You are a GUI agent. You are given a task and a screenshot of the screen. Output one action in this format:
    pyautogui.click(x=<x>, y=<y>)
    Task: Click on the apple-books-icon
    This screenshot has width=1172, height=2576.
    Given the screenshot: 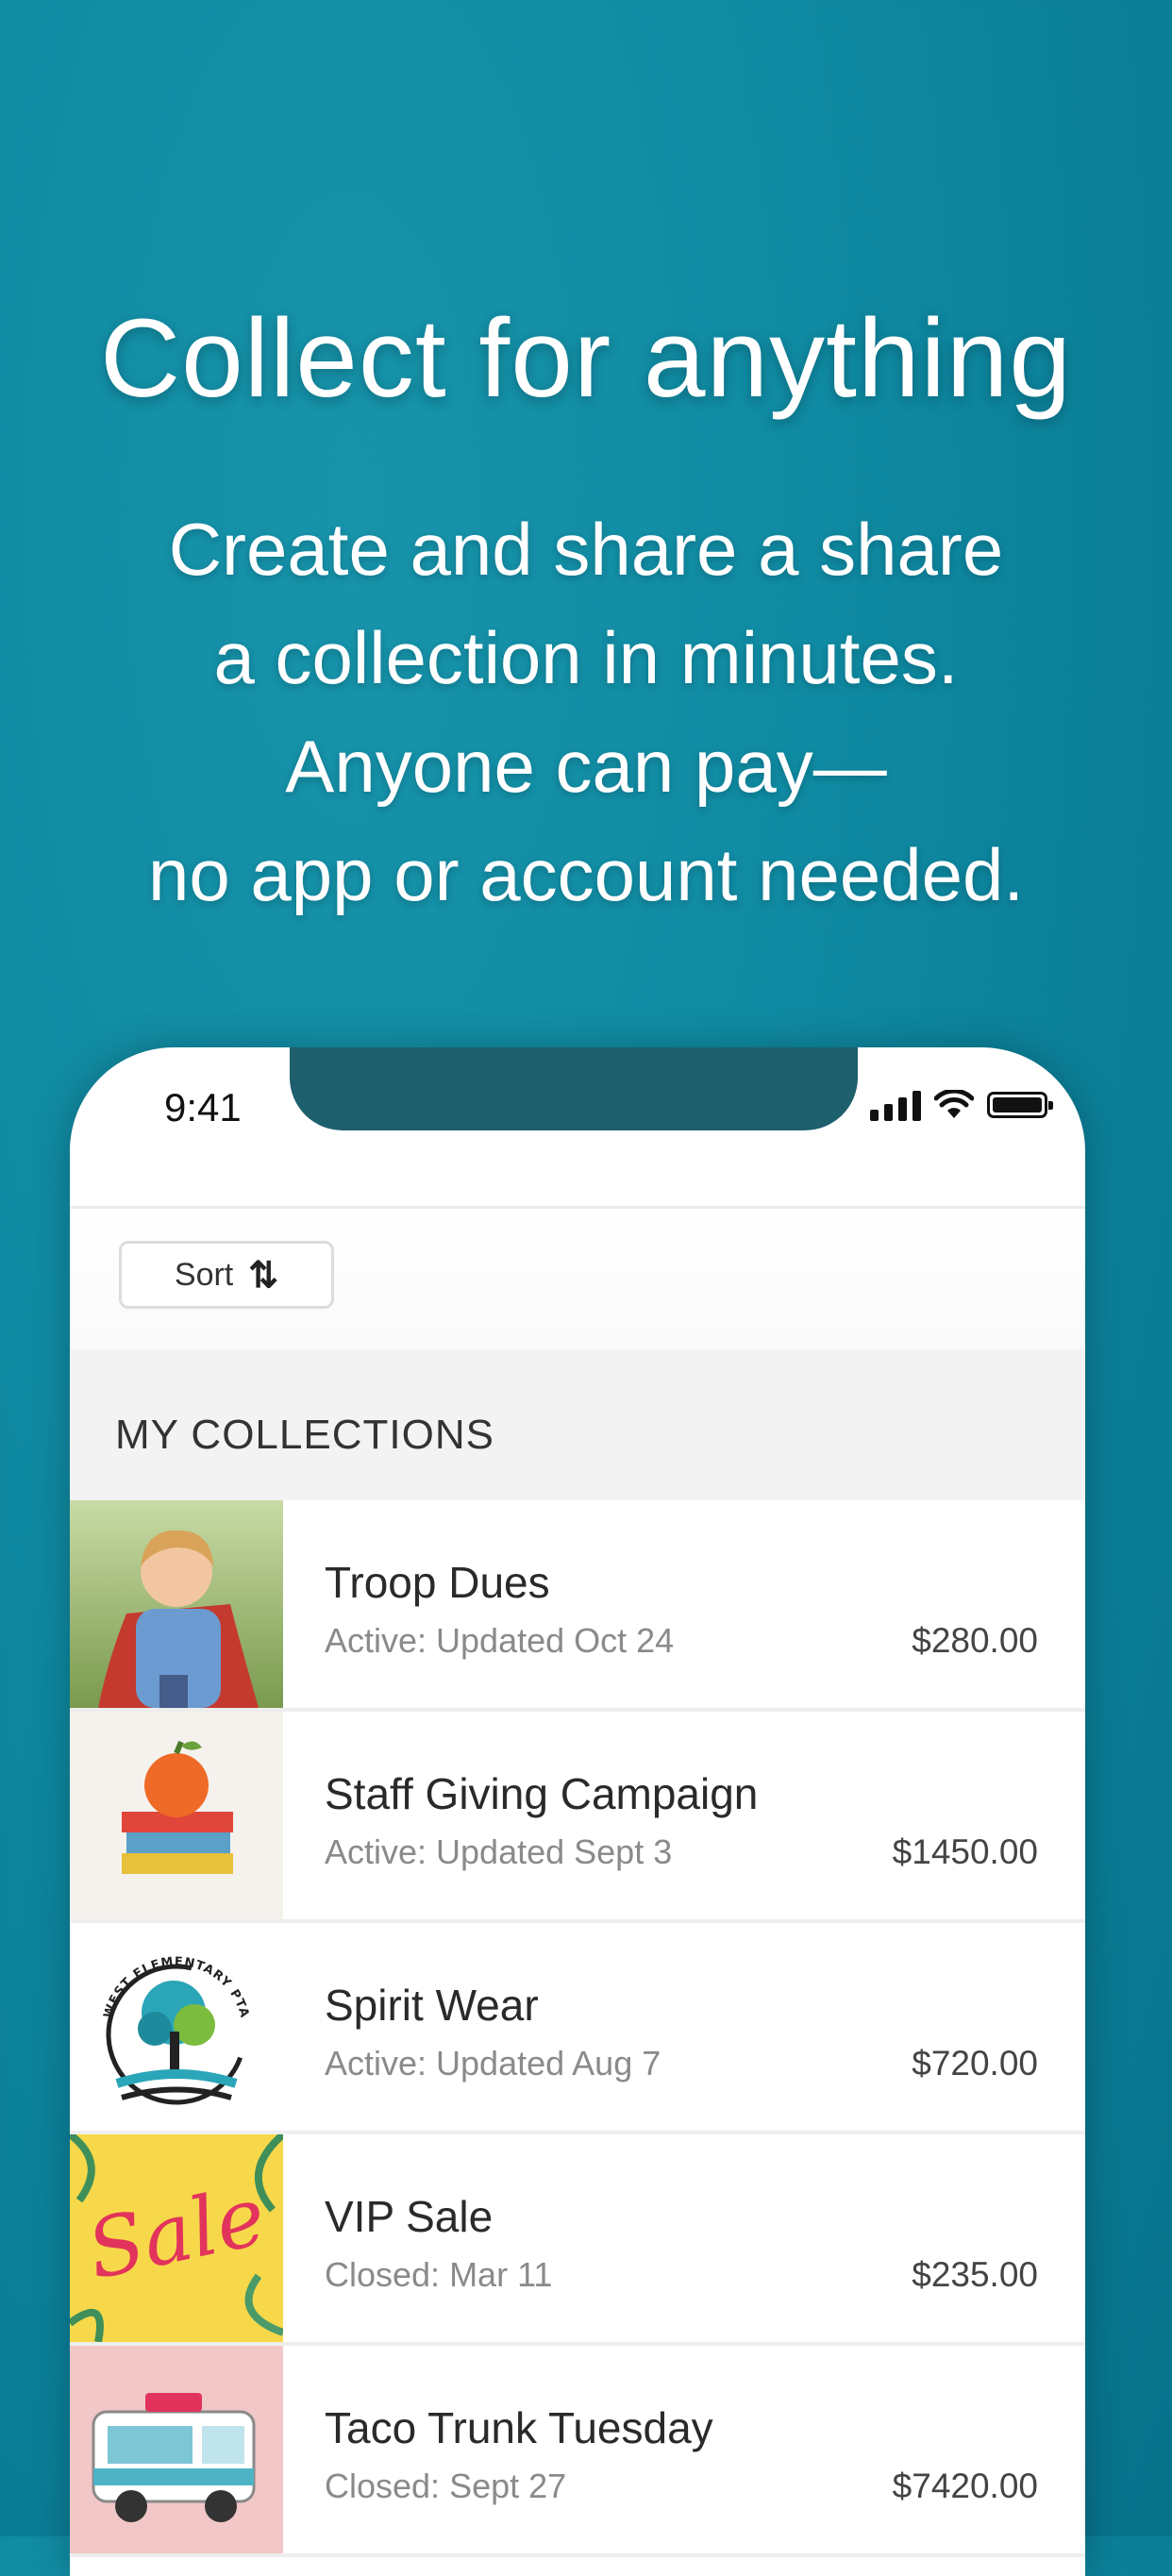 What is the action you would take?
    pyautogui.click(x=176, y=1815)
    